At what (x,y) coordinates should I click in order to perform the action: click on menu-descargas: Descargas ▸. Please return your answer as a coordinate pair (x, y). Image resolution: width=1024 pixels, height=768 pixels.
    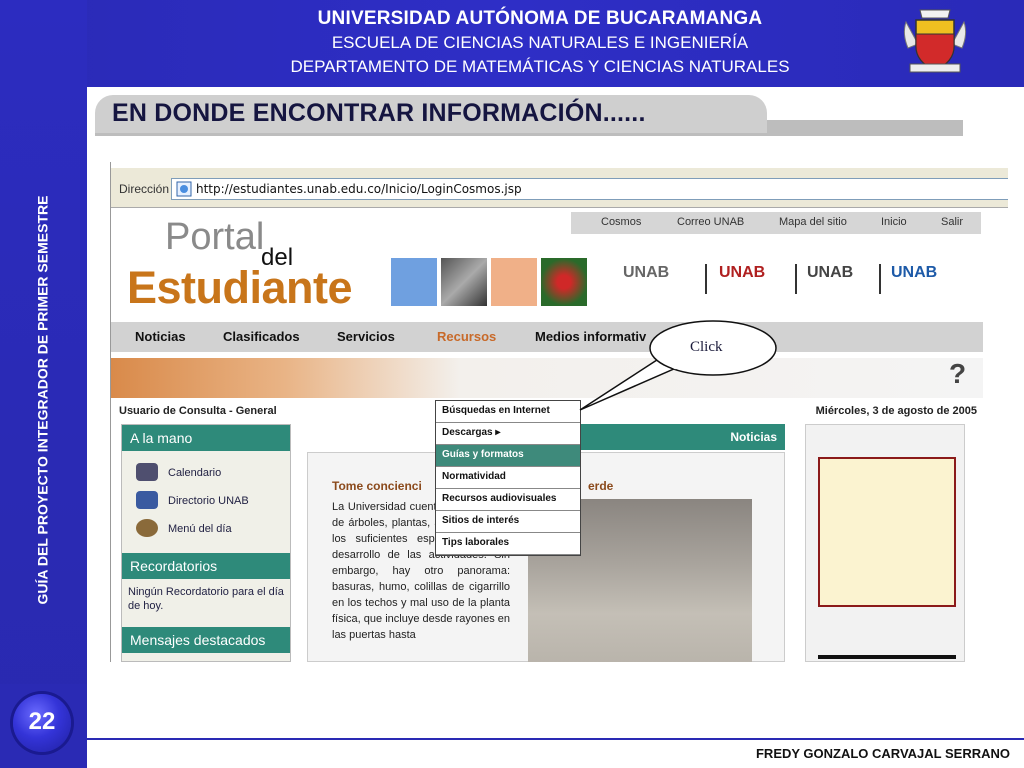
    Looking at the image, I should click on (508, 434).